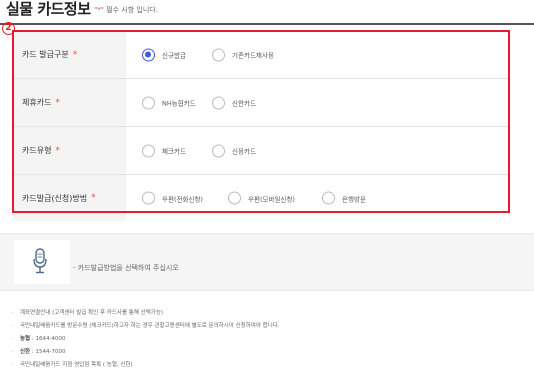  What do you see at coordinates (102, 10) in the screenshot?
I see `required-note-quote-close: "` at bounding box center [102, 10].